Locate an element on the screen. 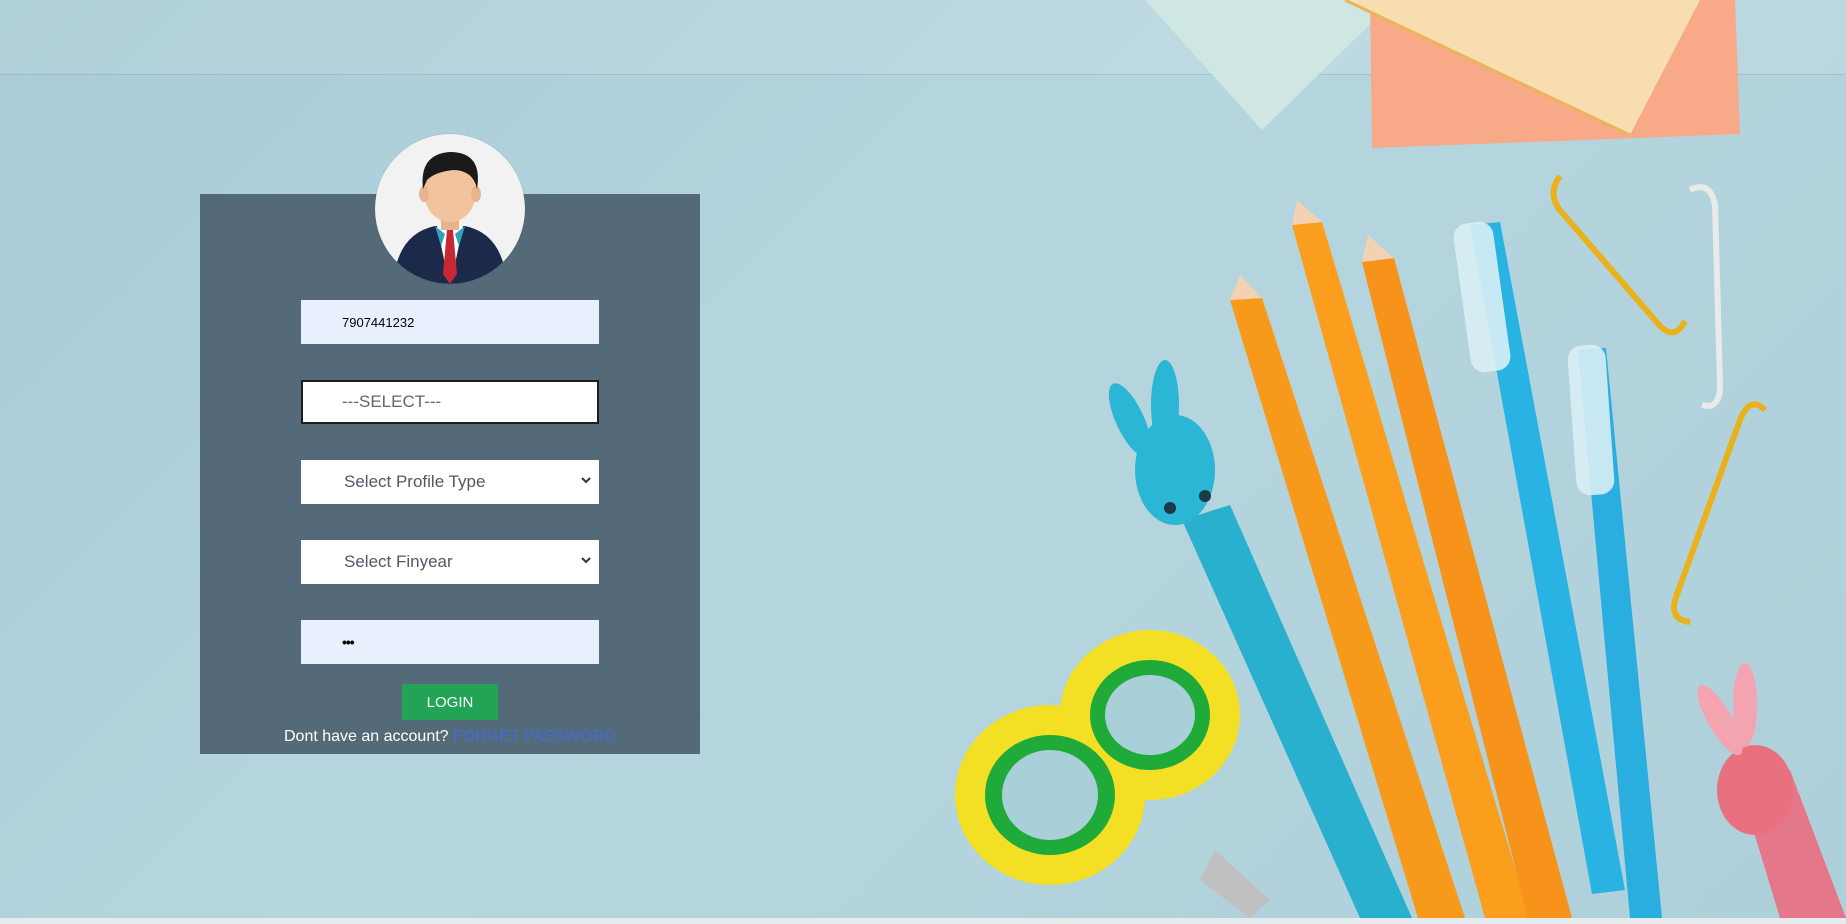  paperclip-yellow-right is located at coordinates (1719, 513).